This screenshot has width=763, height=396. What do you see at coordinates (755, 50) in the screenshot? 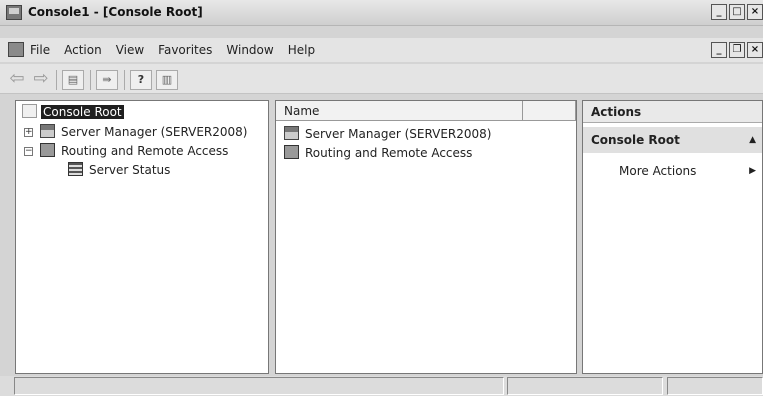
I see `child-close-button: ×` at bounding box center [755, 50].